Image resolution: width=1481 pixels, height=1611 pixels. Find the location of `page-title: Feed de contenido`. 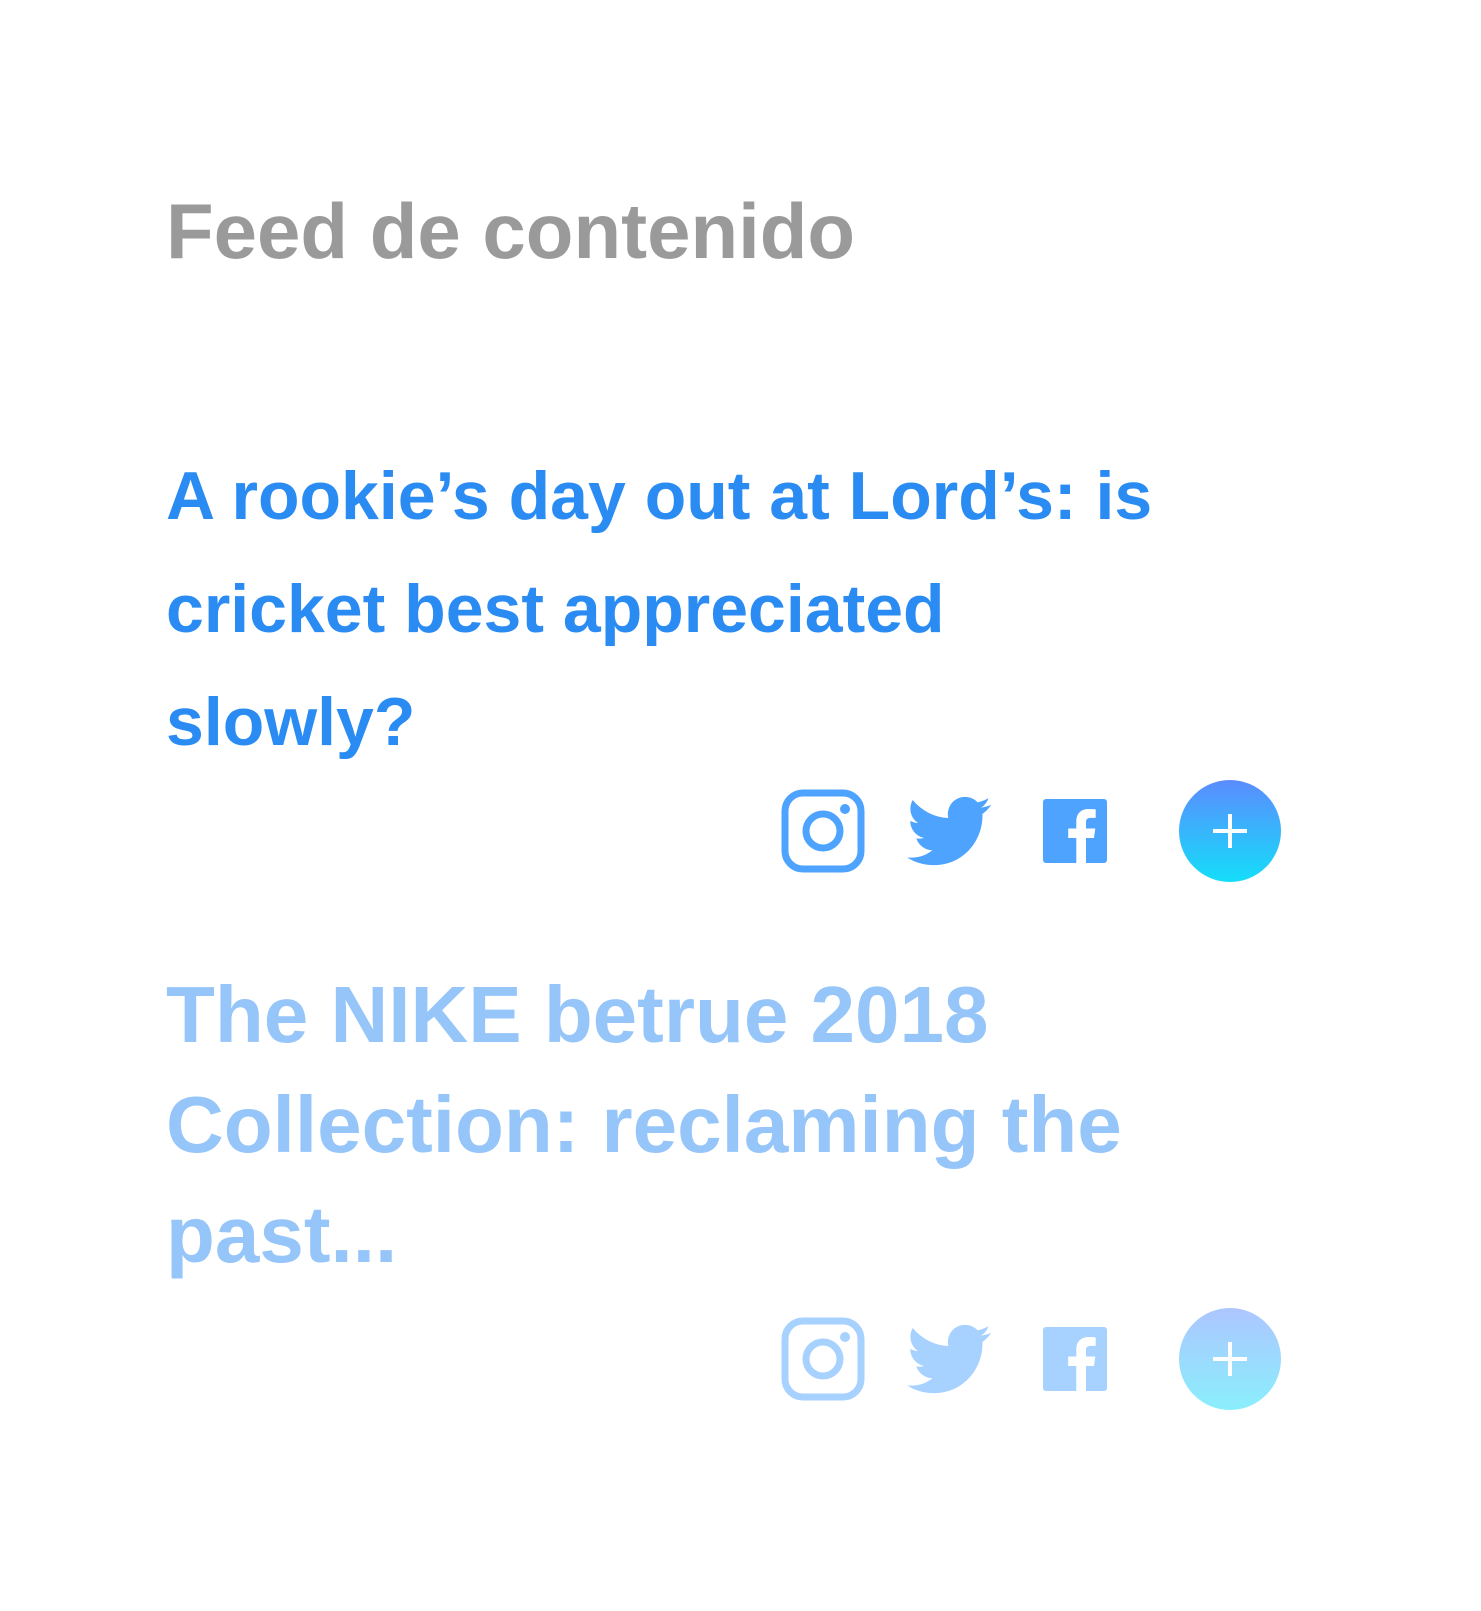

page-title: Feed de contenido is located at coordinates (511, 231).